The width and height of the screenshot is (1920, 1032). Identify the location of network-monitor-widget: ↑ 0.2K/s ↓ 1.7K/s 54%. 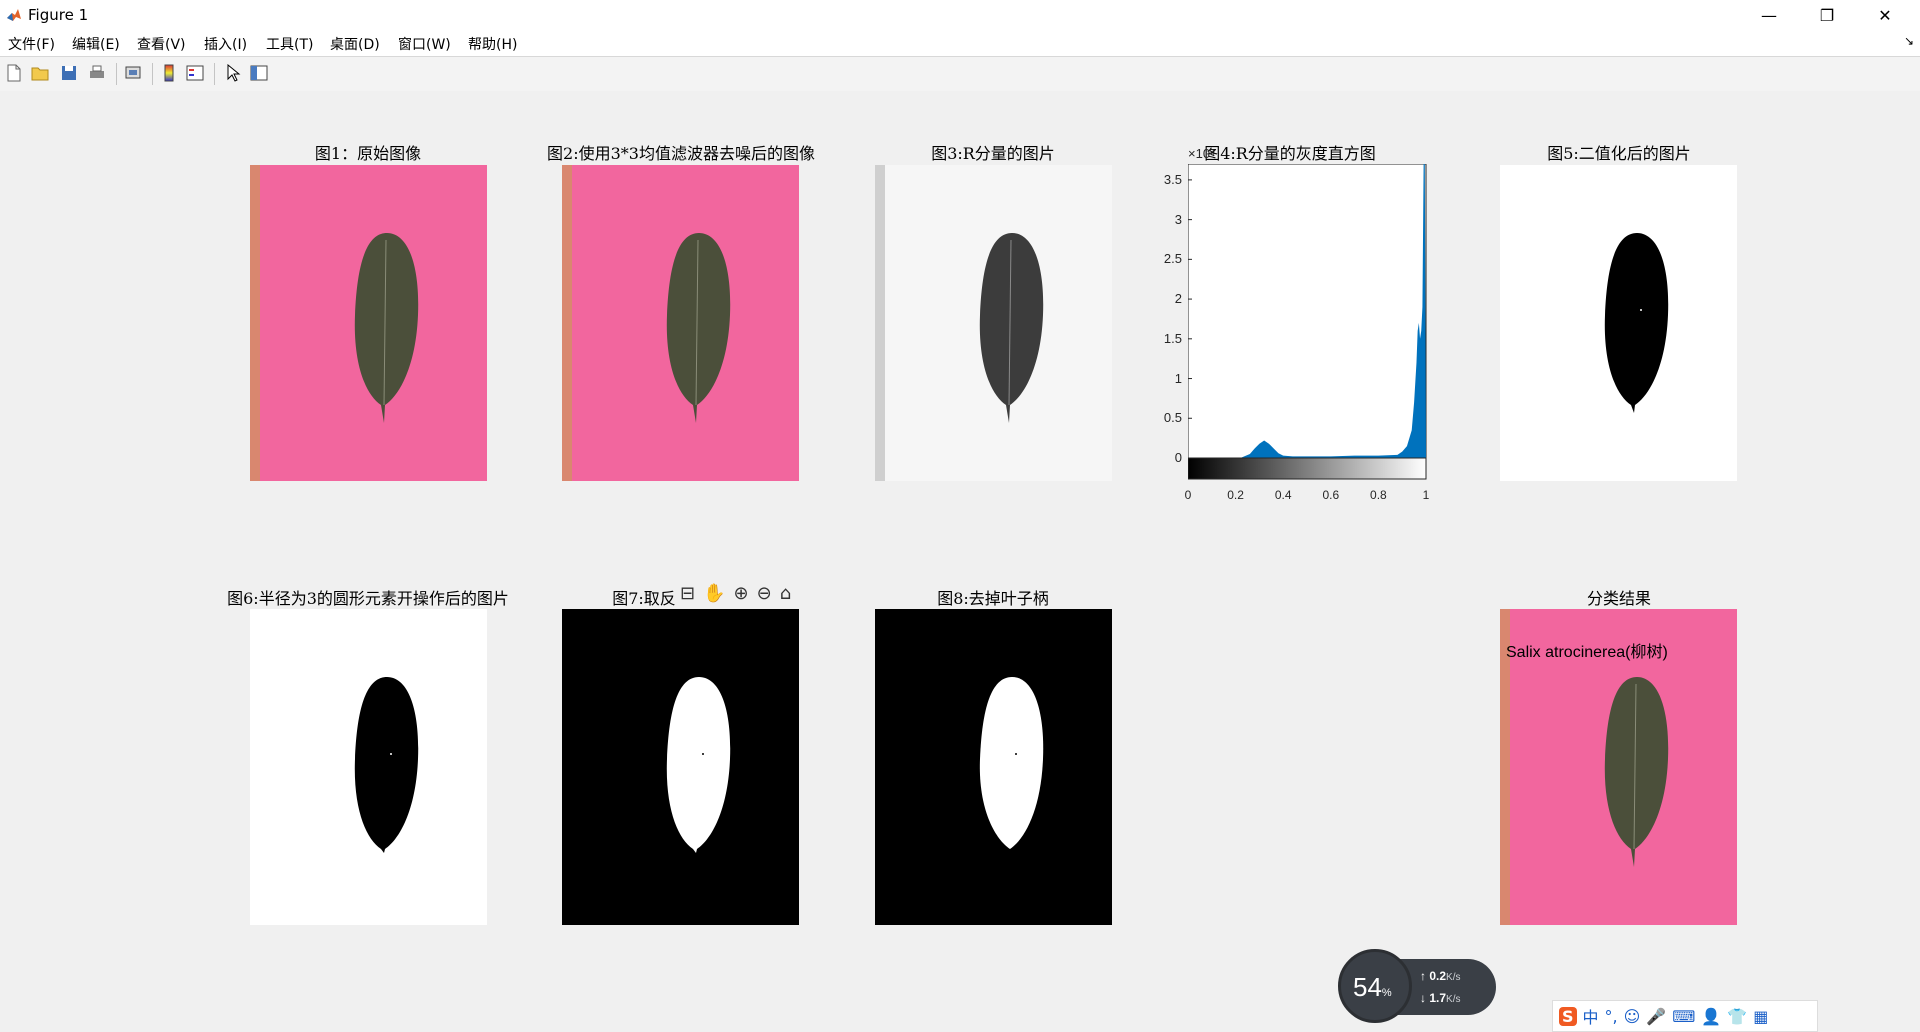
(1417, 986).